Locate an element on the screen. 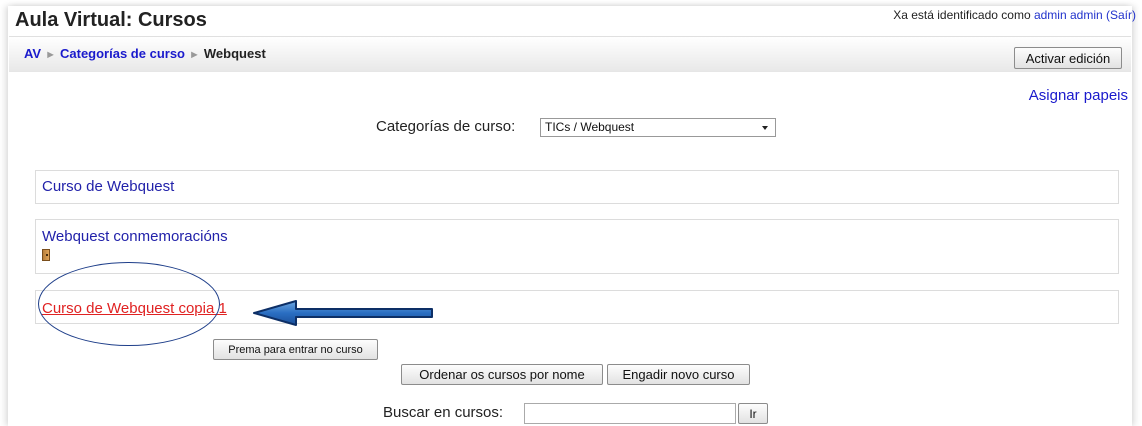 This screenshot has height=426, width=1142. user-link: admin admin is located at coordinates (1068, 15).